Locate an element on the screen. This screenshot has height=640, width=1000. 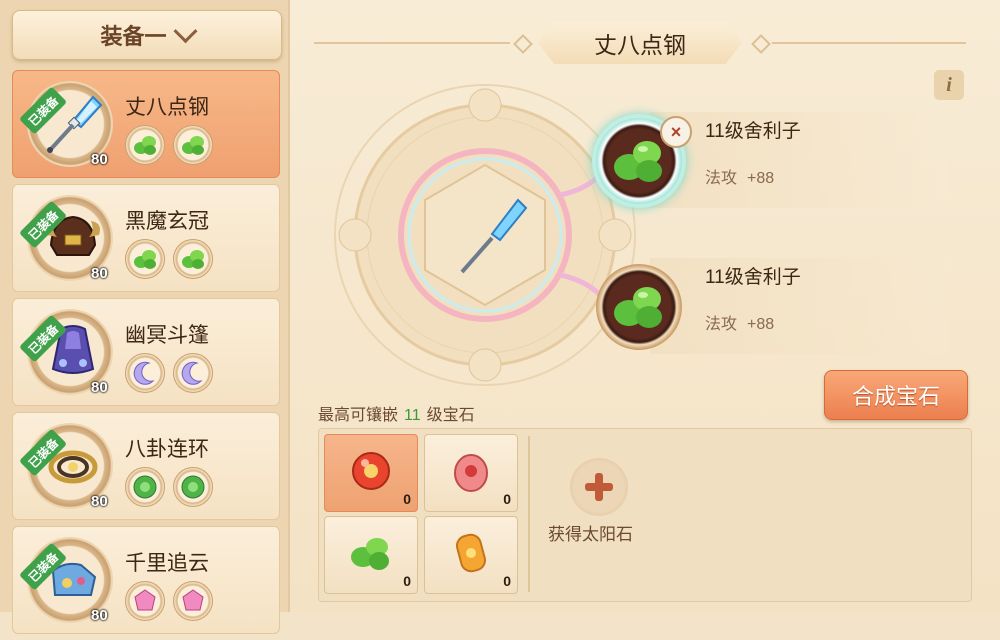
title-divider-left is located at coordinates (412, 43).